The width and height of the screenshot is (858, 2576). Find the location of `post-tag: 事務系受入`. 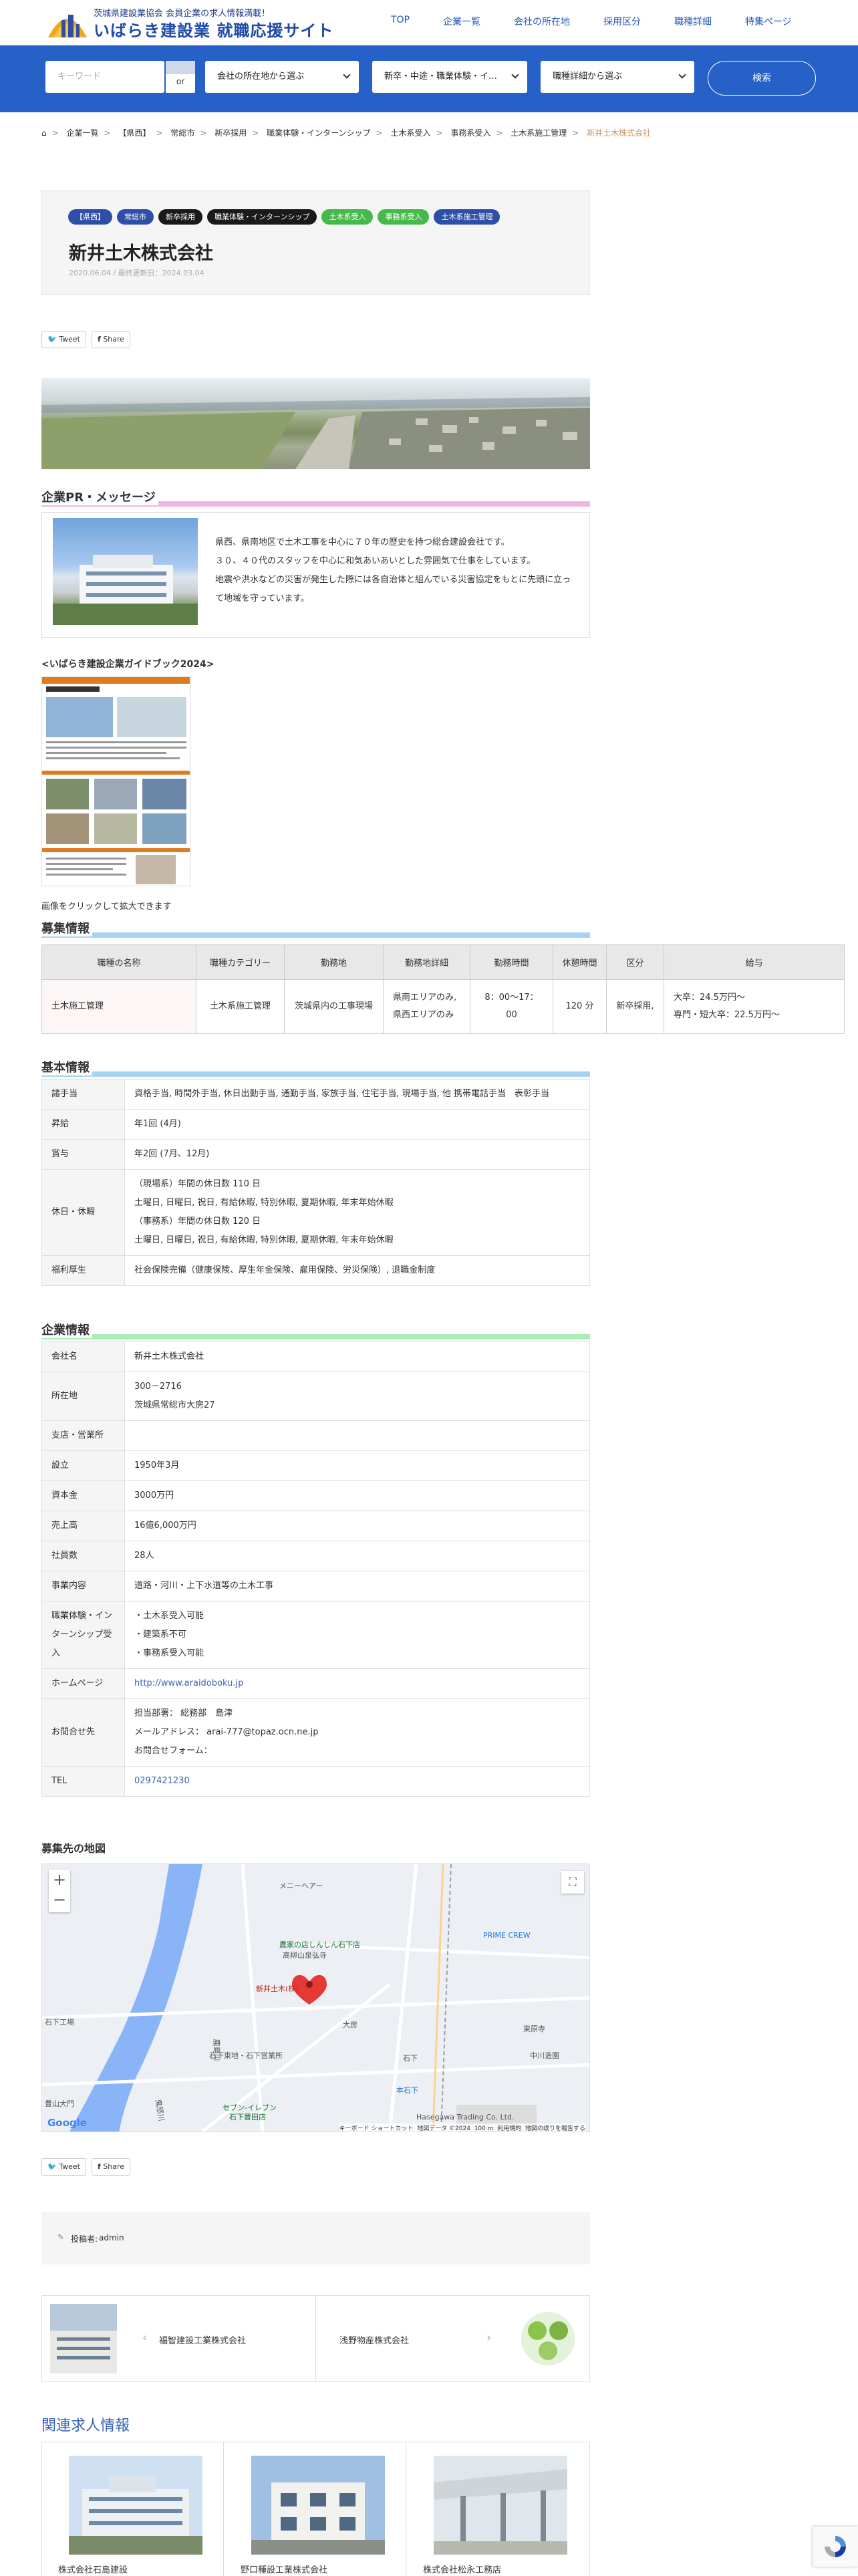

post-tag: 事務系受入 is located at coordinates (404, 217).